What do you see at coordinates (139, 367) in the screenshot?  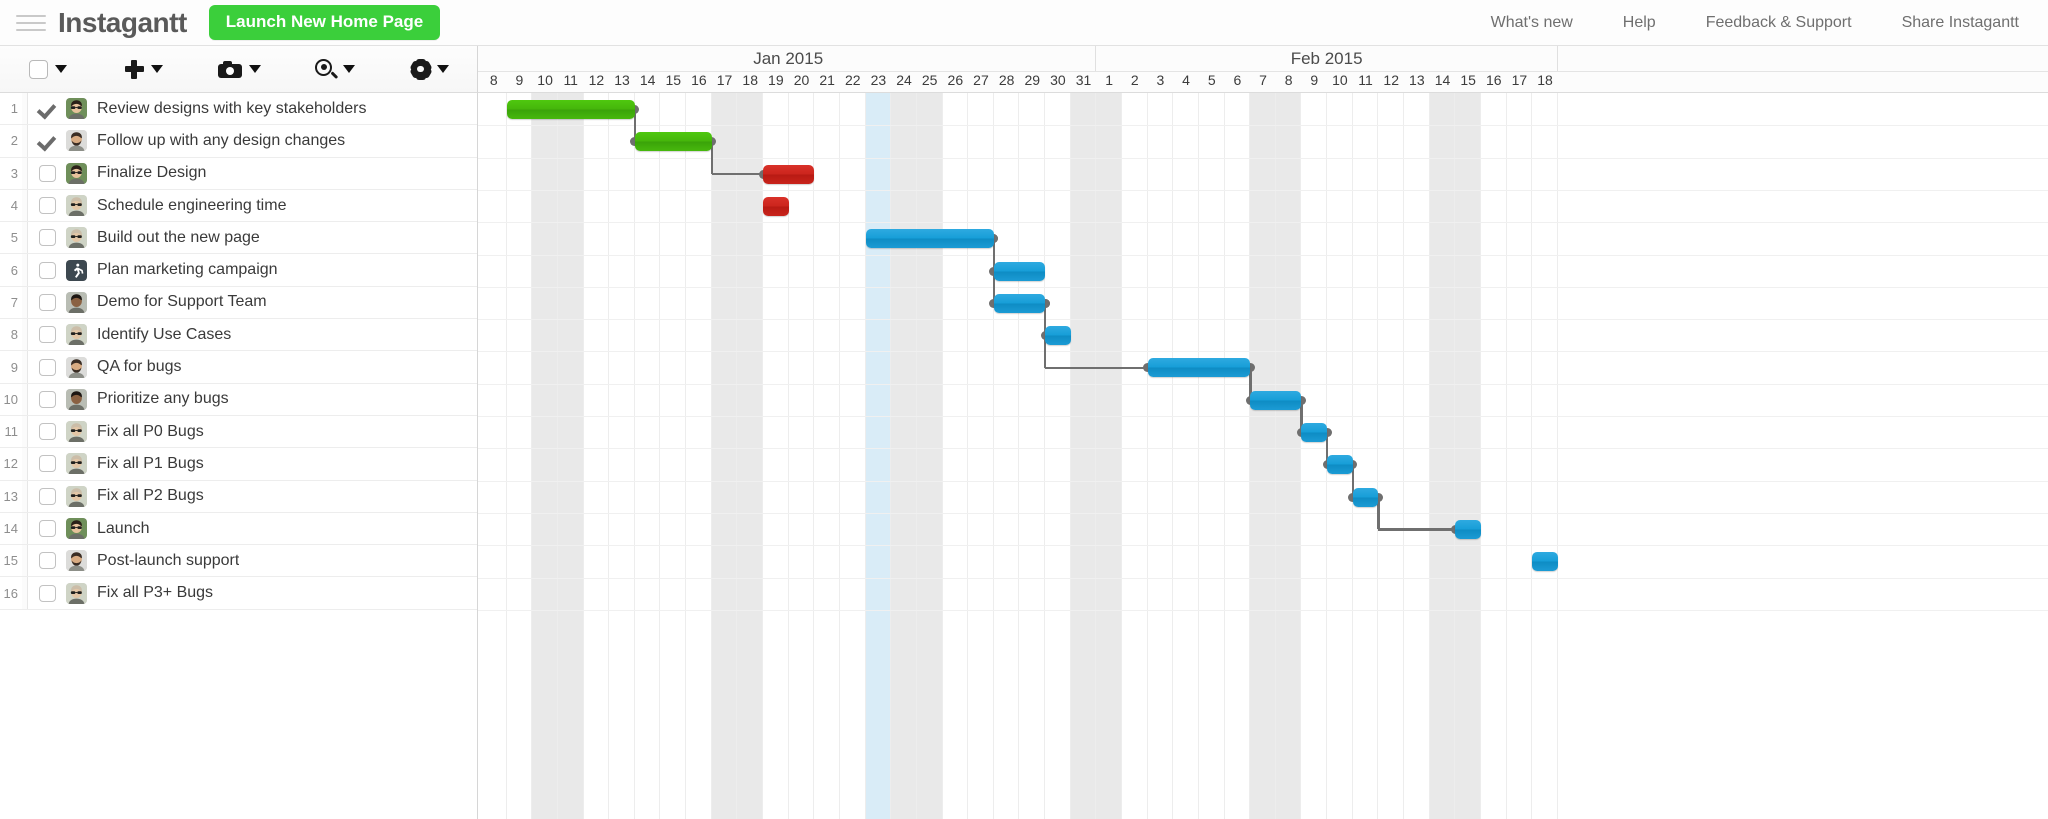 I see `task-name: QA for bugs` at bounding box center [139, 367].